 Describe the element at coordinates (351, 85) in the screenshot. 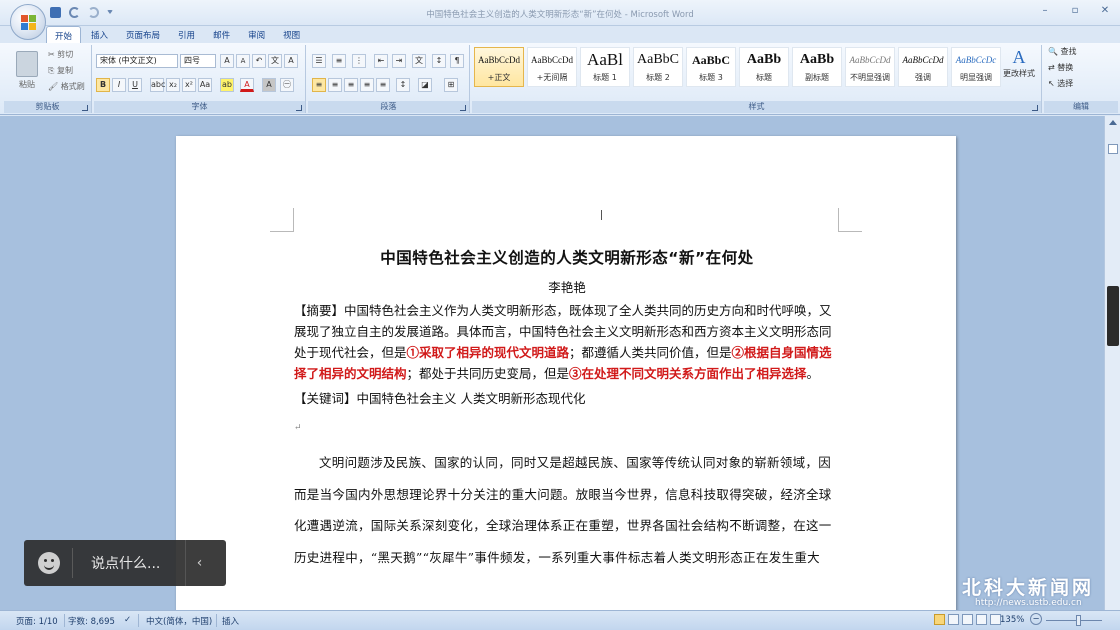

I see `align-right-icon: ≡` at that location.